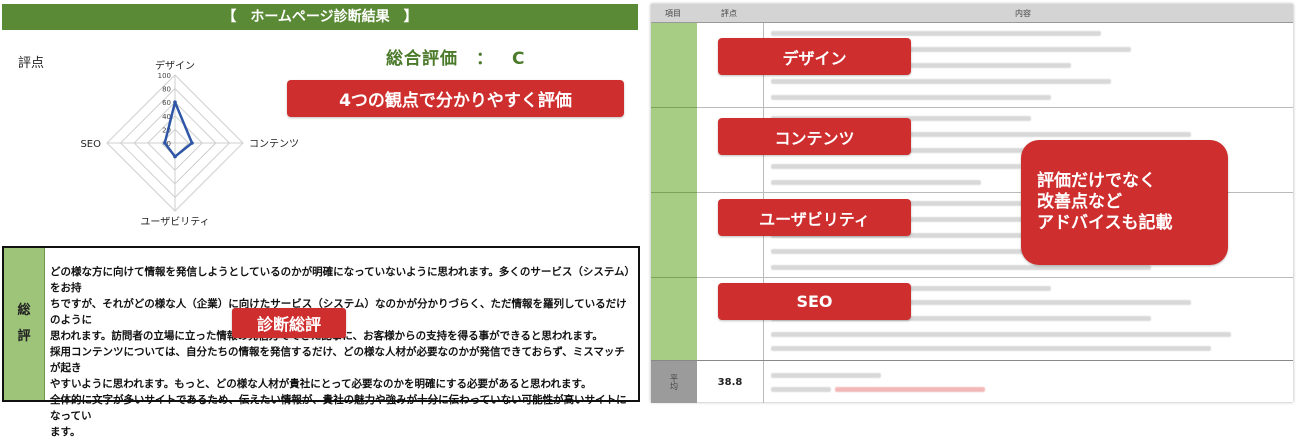  Describe the element at coordinates (1023, 13) in the screenshot. I see `header-content: 内容` at that location.